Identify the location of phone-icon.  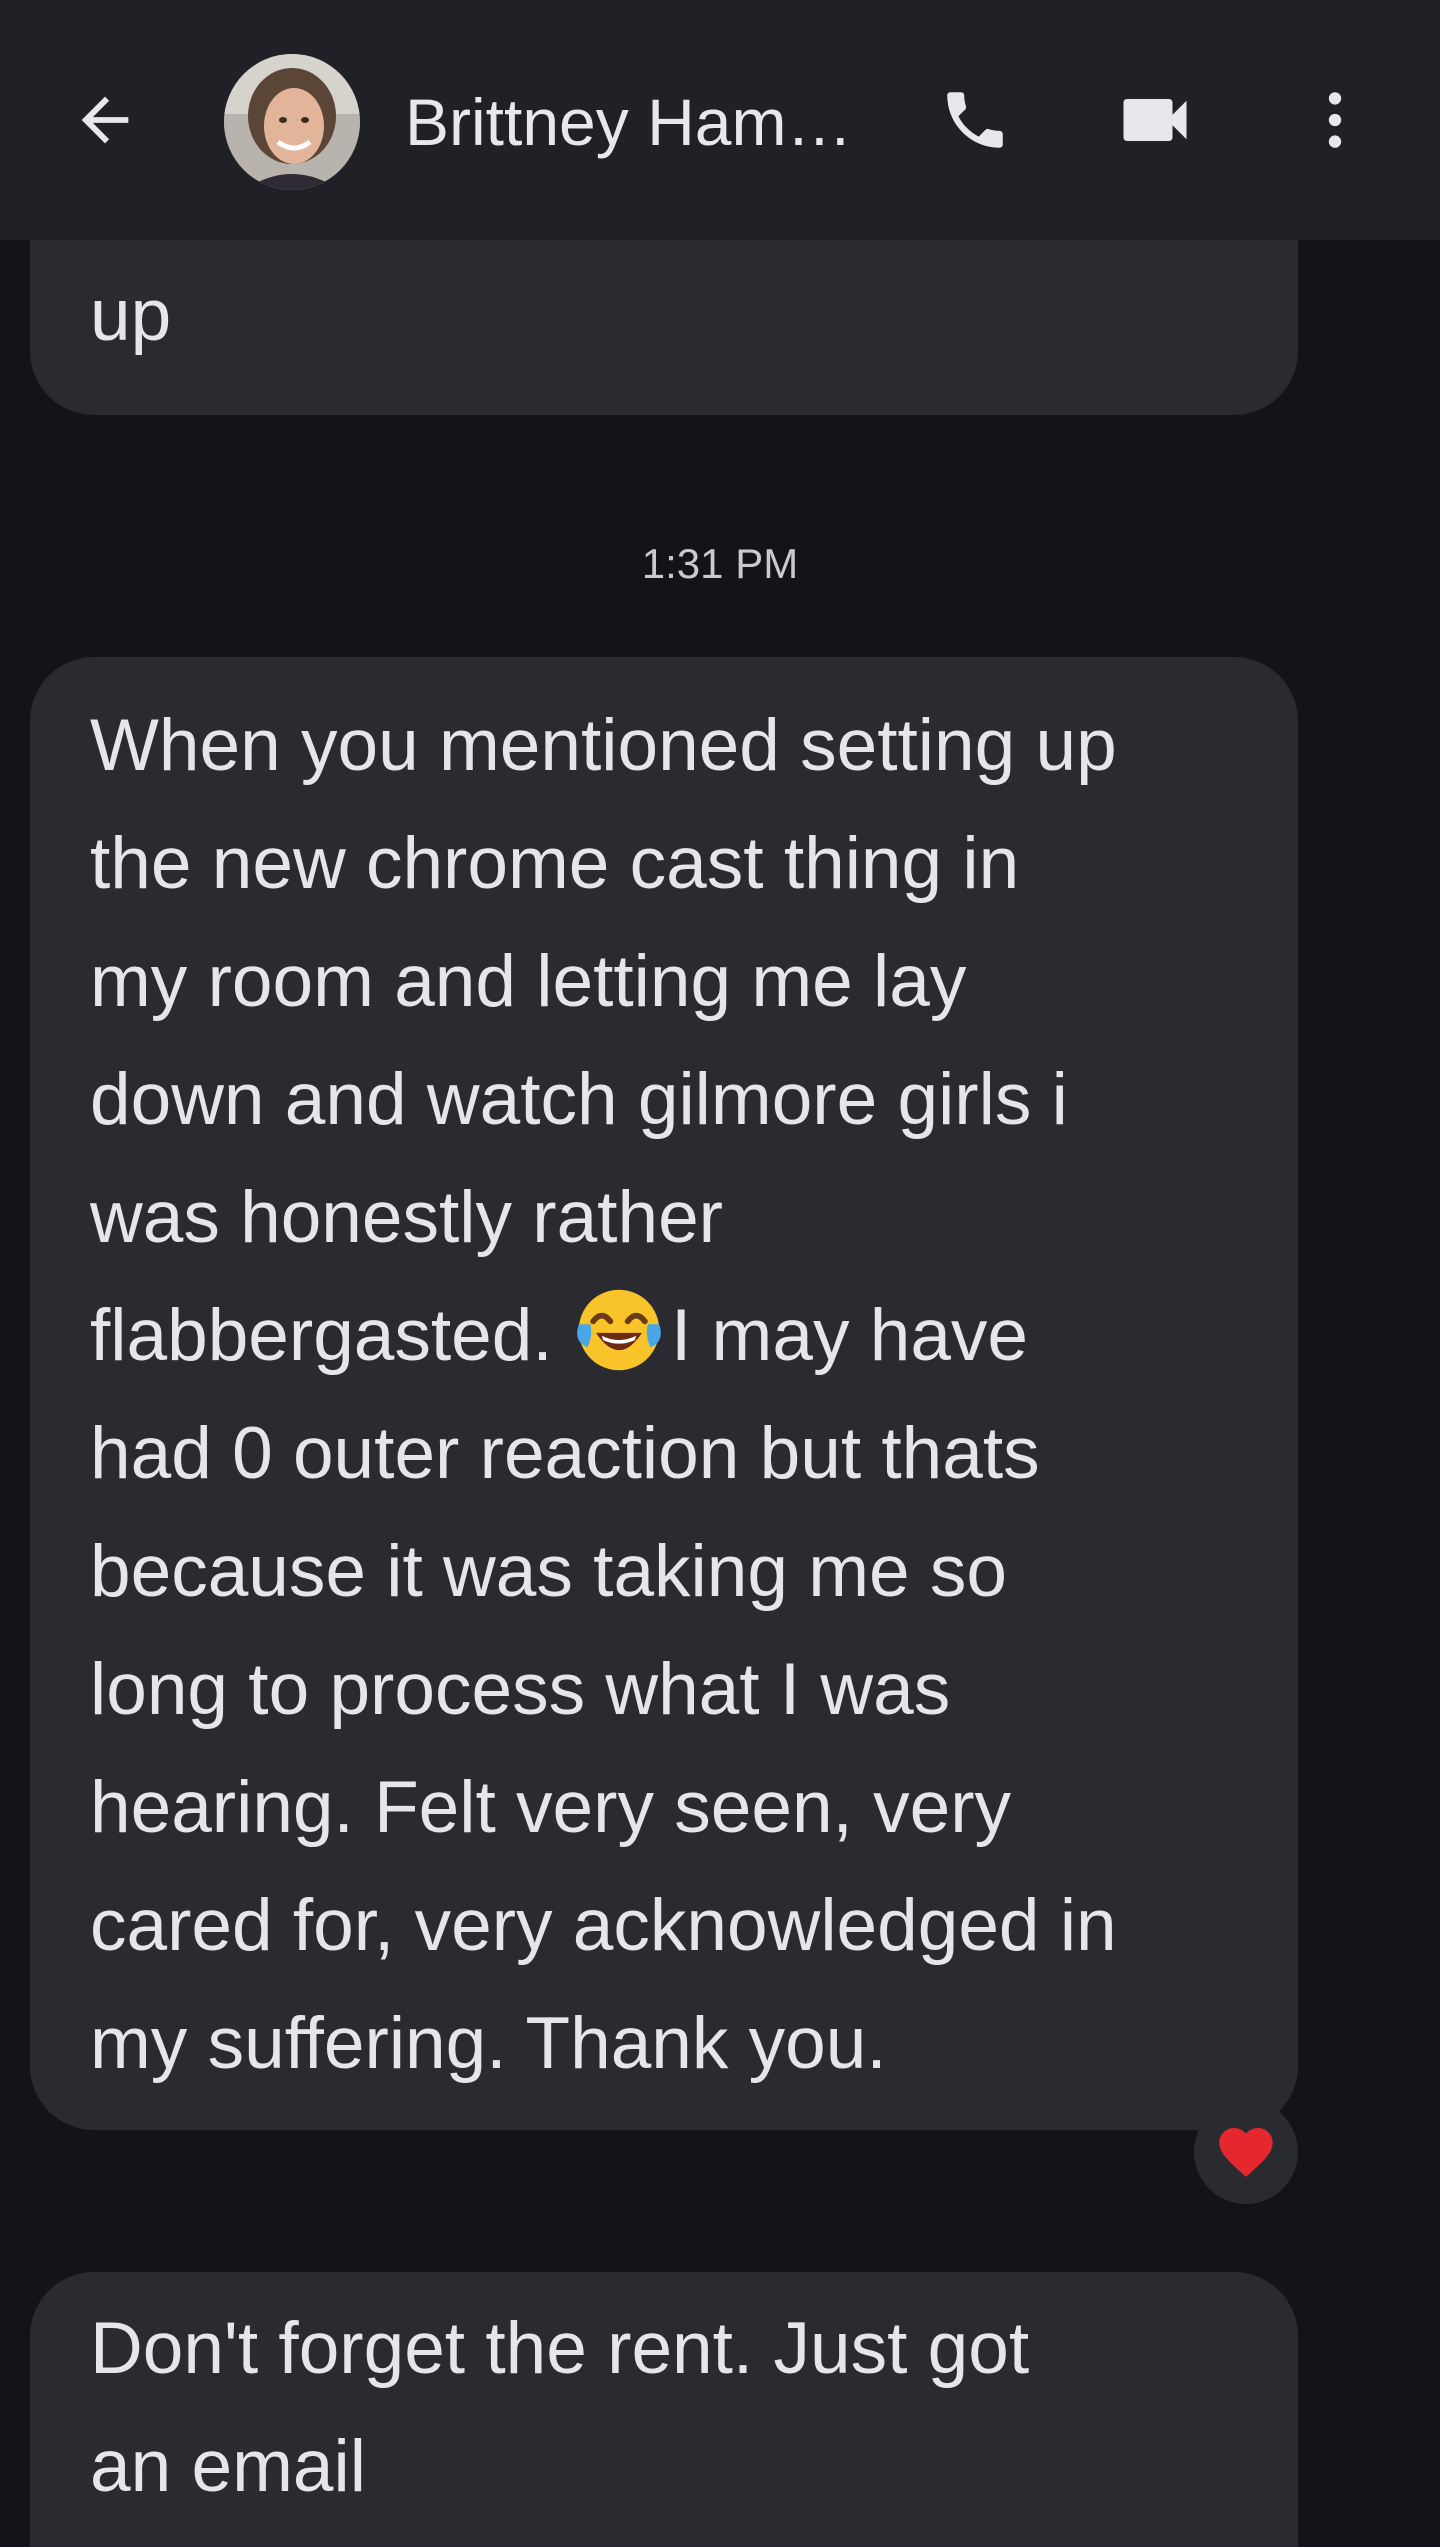
(975, 120).